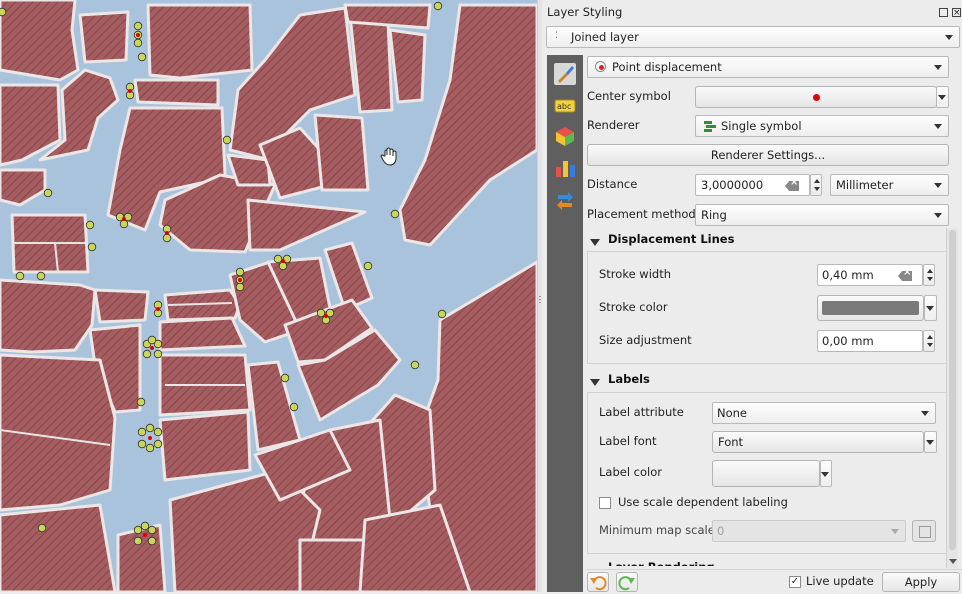  Describe the element at coordinates (633, 307) in the screenshot. I see `stroke-color-label: Stroke color` at that location.